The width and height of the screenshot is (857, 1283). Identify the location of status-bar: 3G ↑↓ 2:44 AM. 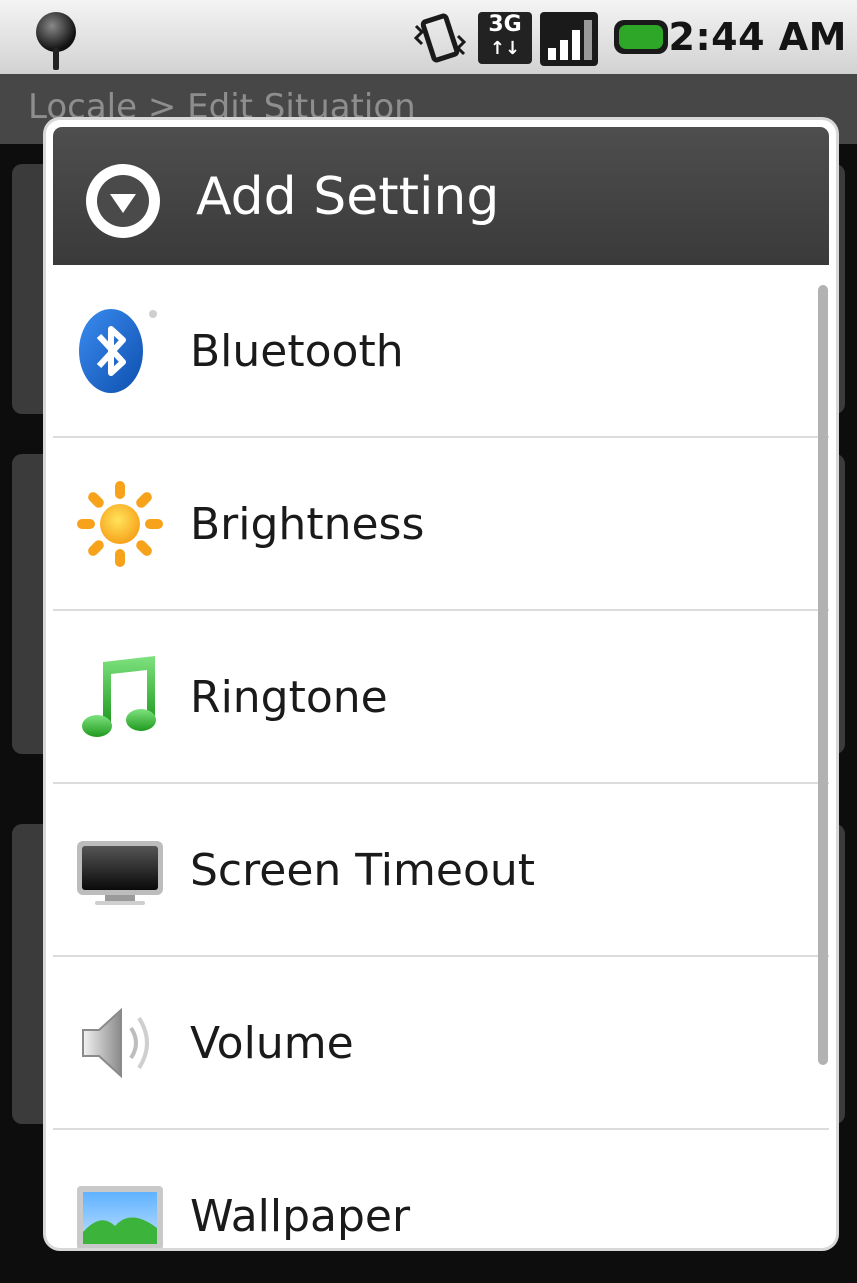
(428, 37).